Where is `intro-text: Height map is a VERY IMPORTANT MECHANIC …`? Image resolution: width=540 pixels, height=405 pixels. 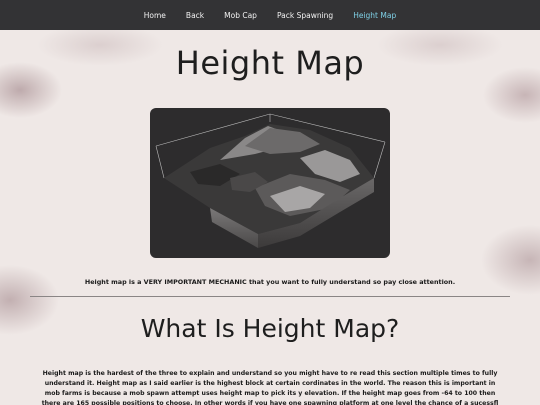 intro-text: Height map is a VERY IMPORTANT MECHANIC … is located at coordinates (270, 282).